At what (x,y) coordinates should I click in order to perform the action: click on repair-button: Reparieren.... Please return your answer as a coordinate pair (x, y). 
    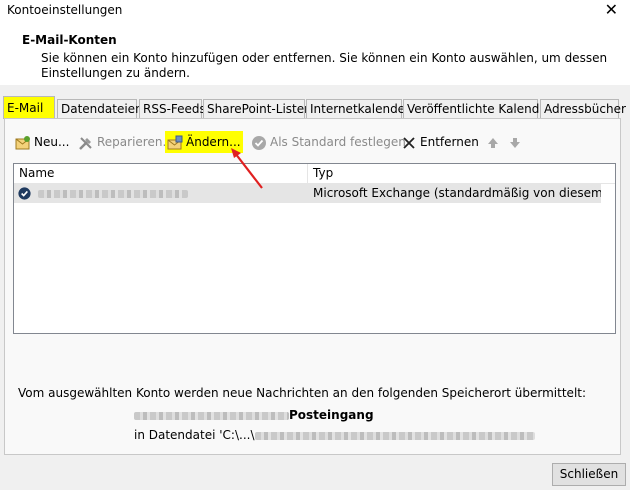
    Looking at the image, I should click on (126, 142).